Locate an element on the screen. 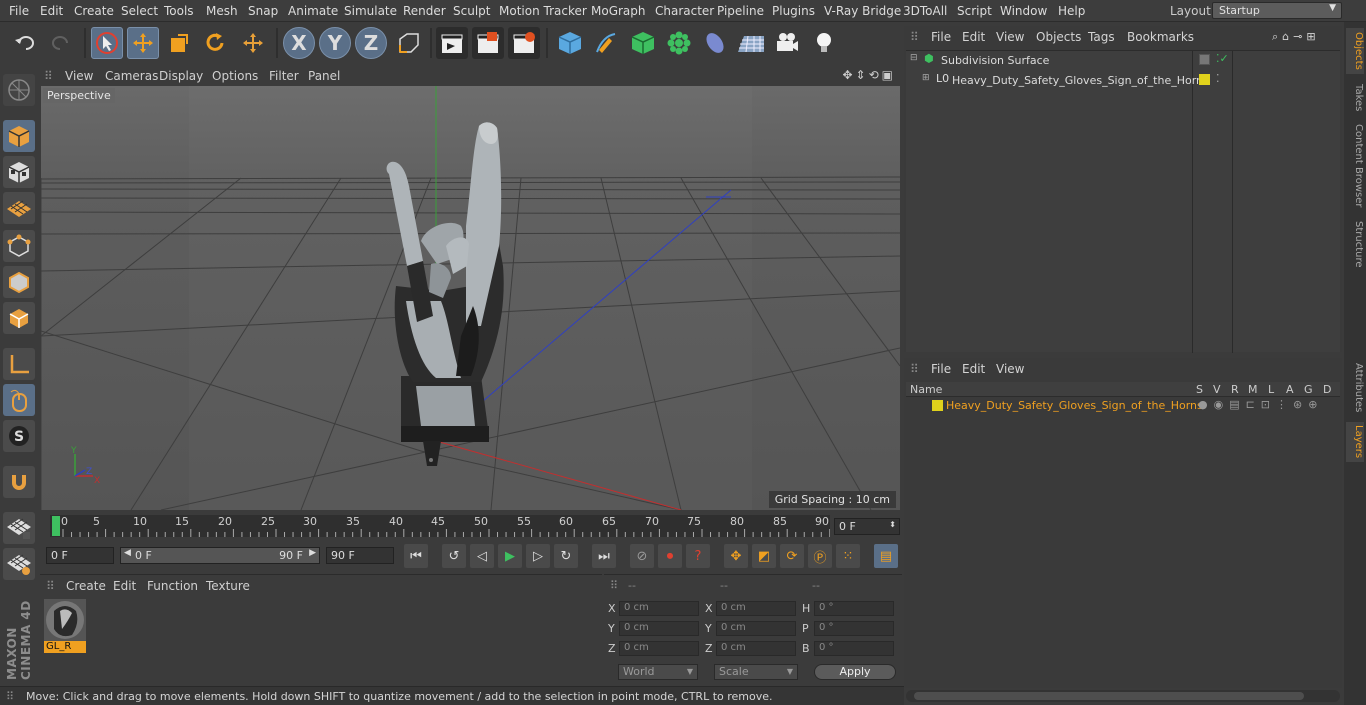 This screenshot has height=705, width=1366. key-parameter-button: Ⓟ is located at coordinates (820, 556).